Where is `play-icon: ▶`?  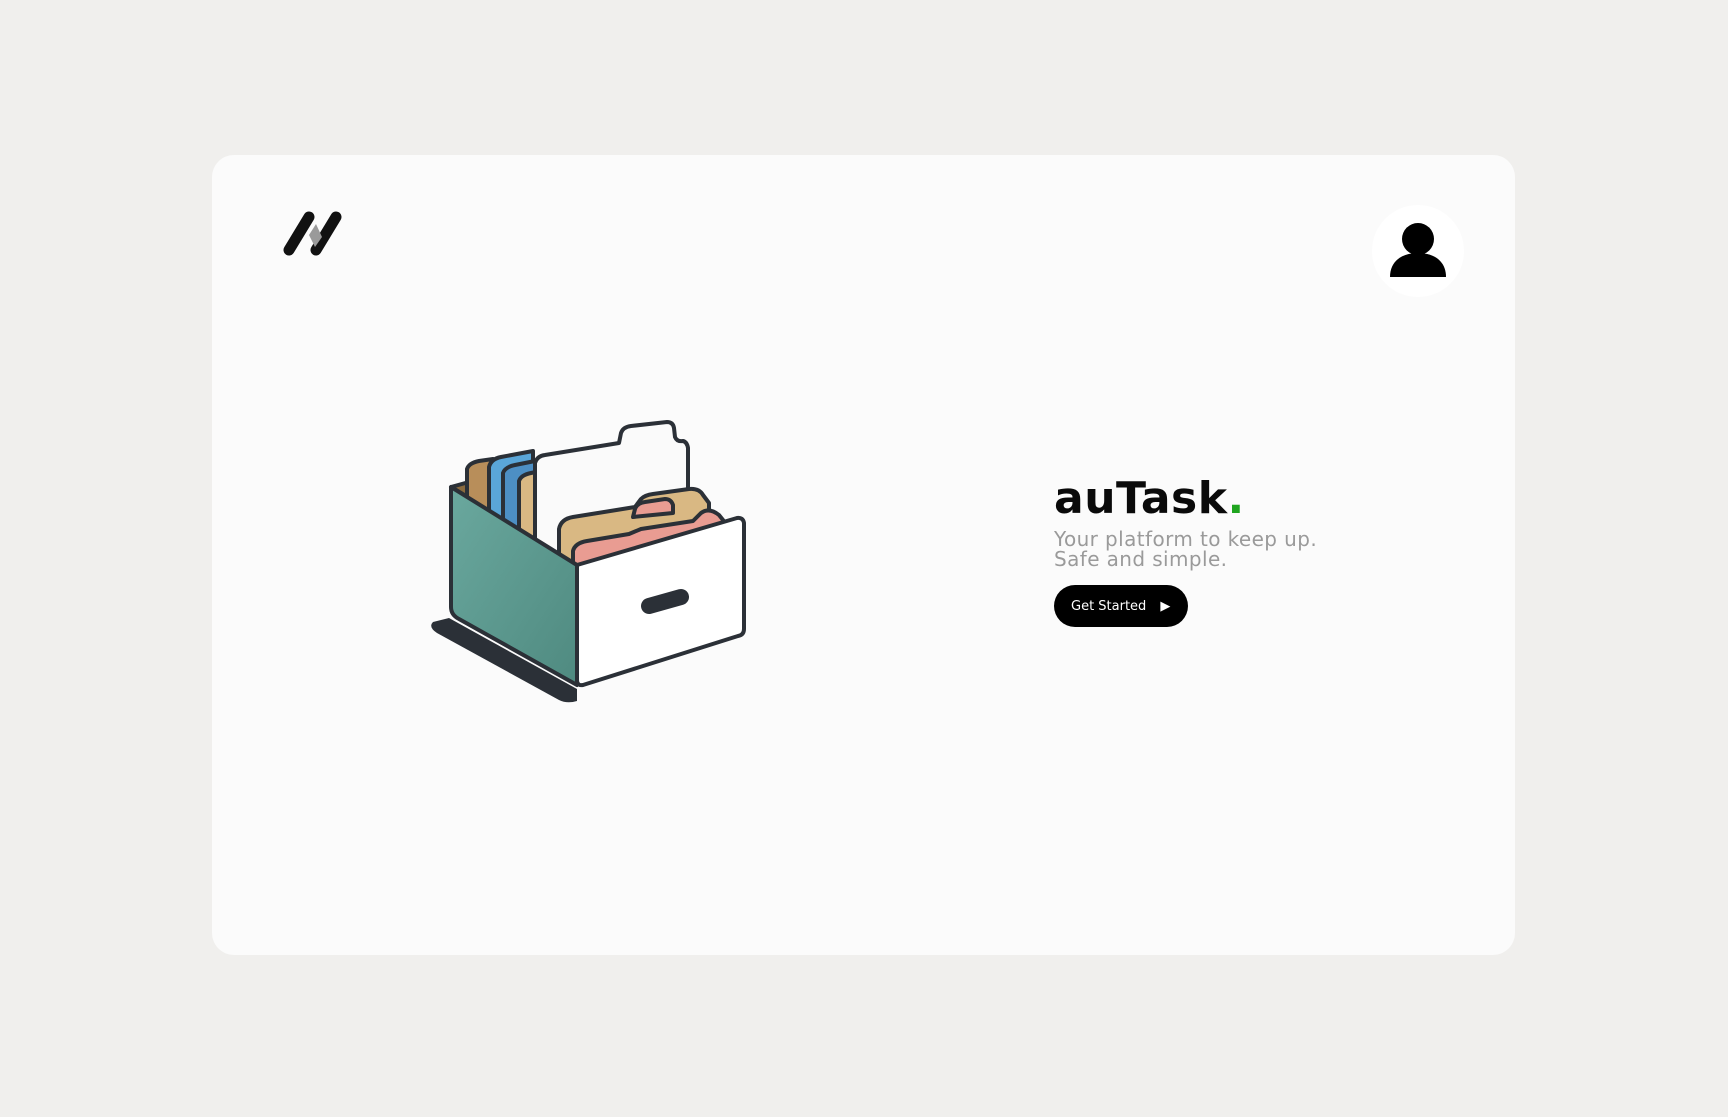
play-icon: ▶ is located at coordinates (1165, 606).